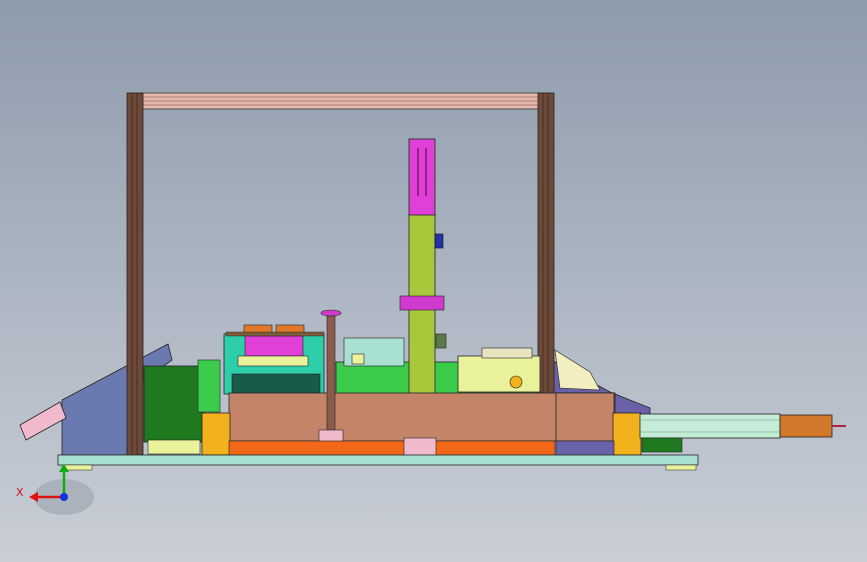  I want to click on z-axis-point, so click(64, 497).